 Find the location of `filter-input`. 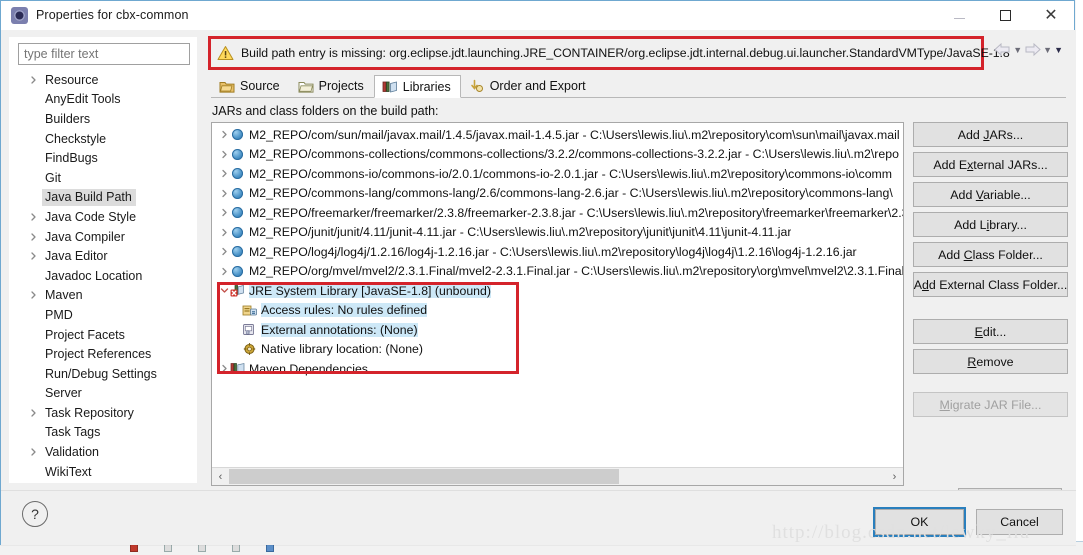

filter-input is located at coordinates (104, 54).